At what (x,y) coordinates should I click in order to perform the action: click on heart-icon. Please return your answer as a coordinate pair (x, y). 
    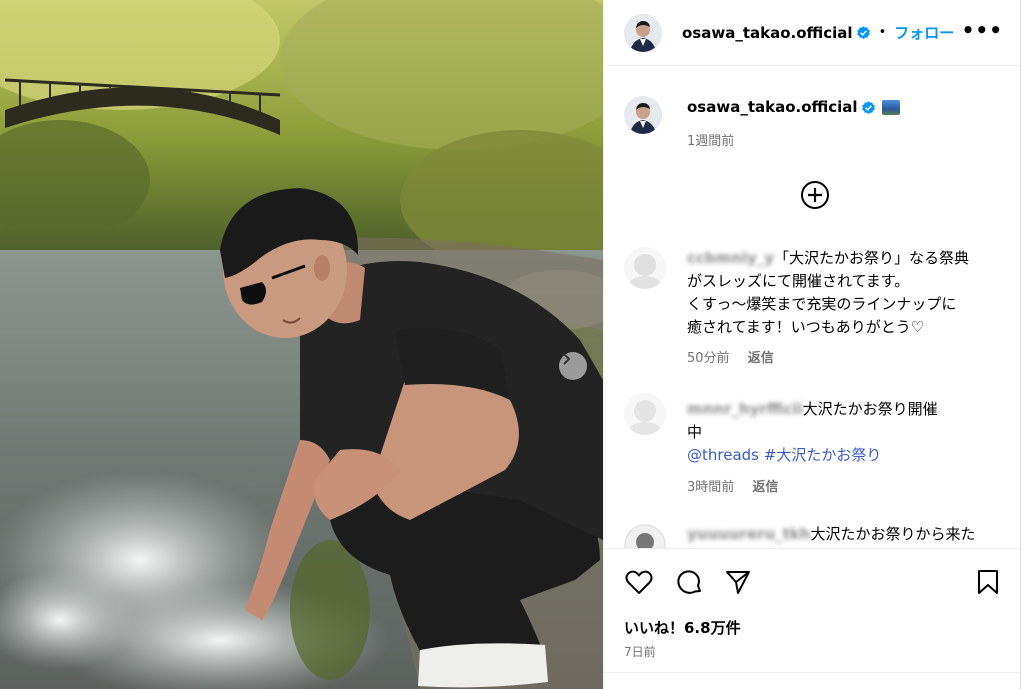
    Looking at the image, I should click on (639, 582).